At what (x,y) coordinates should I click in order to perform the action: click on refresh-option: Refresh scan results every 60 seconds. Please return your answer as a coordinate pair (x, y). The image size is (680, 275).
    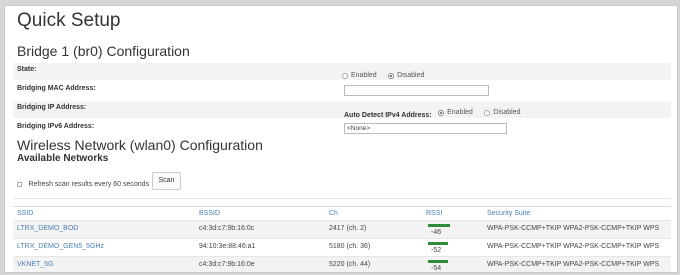
    Looking at the image, I should click on (83, 185).